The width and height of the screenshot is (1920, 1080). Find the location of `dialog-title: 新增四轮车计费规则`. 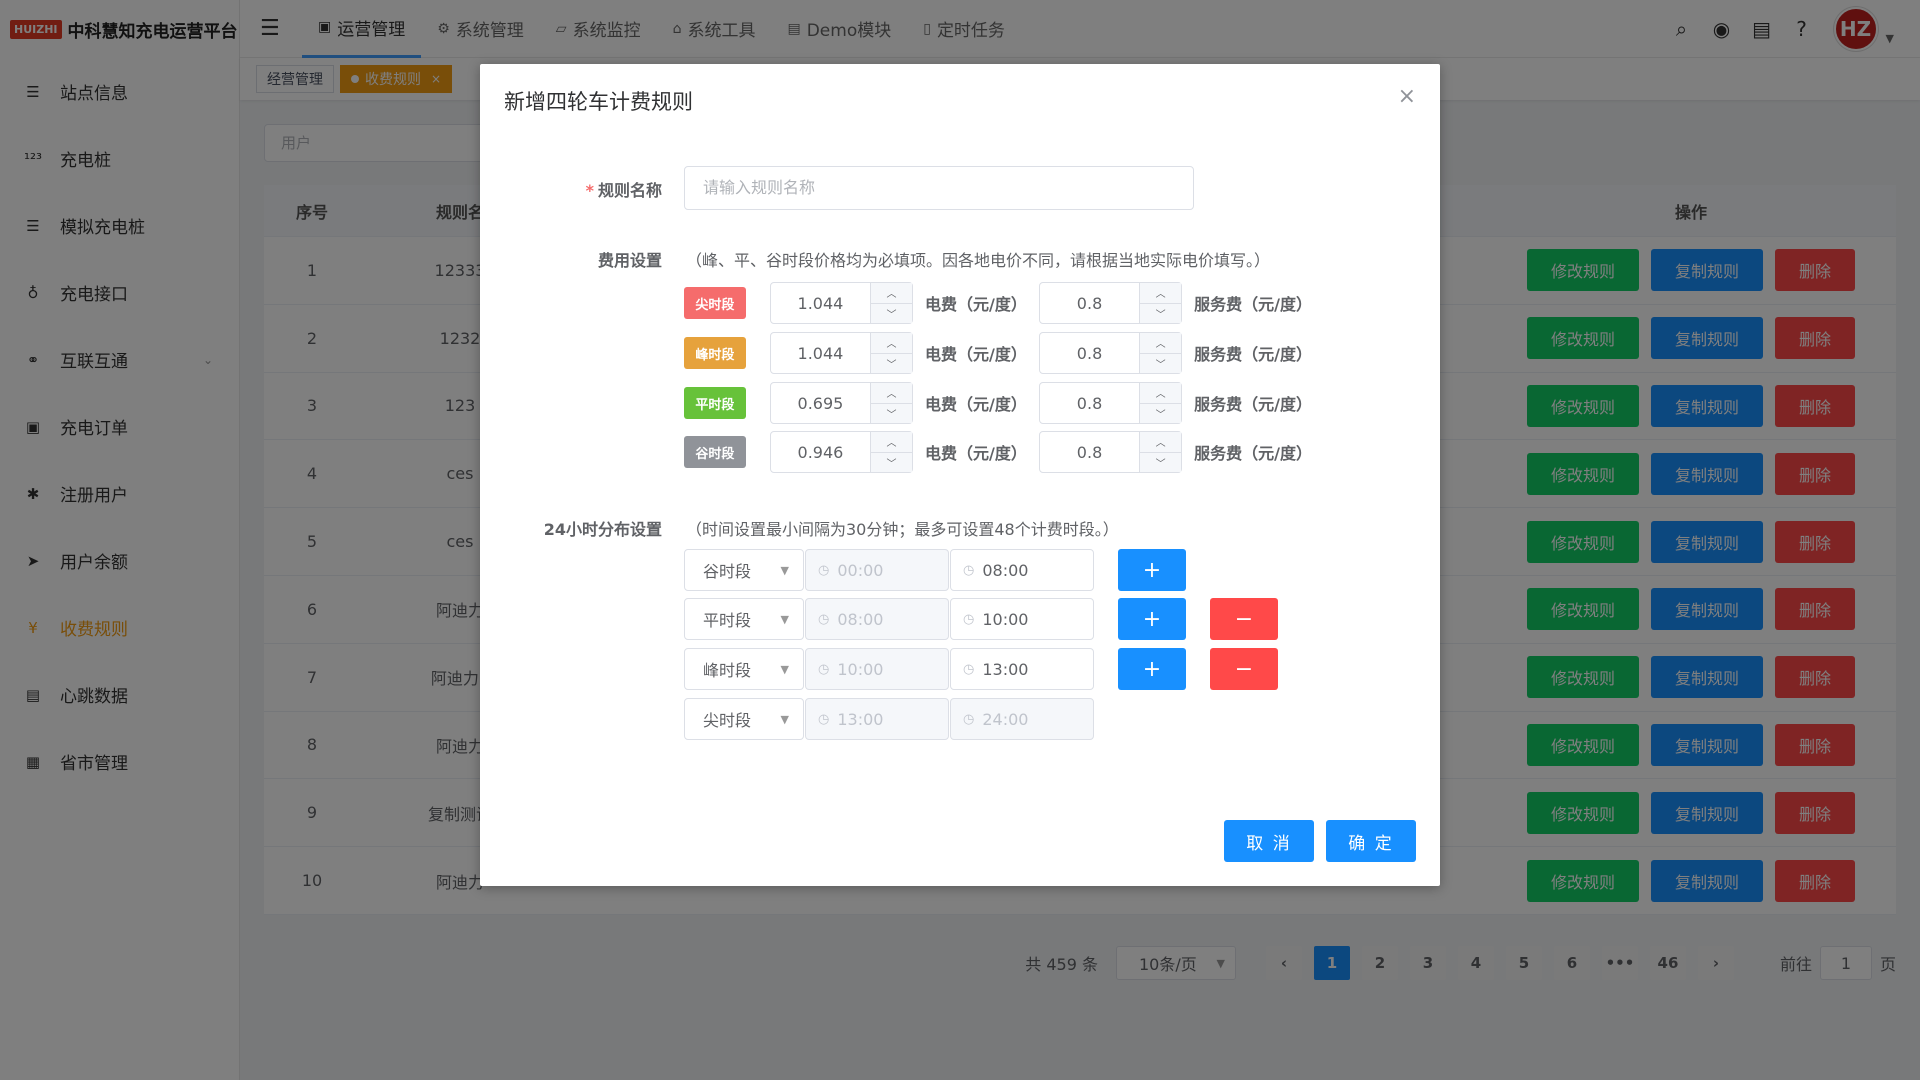

dialog-title: 新增四轮车计费规则 is located at coordinates (598, 102).